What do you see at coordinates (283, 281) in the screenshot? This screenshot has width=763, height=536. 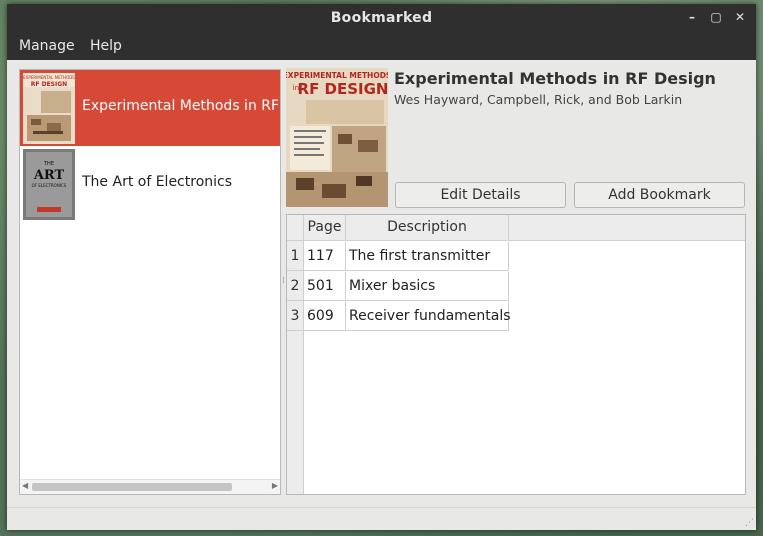 I see `pane-splitter-handle: ⁞` at bounding box center [283, 281].